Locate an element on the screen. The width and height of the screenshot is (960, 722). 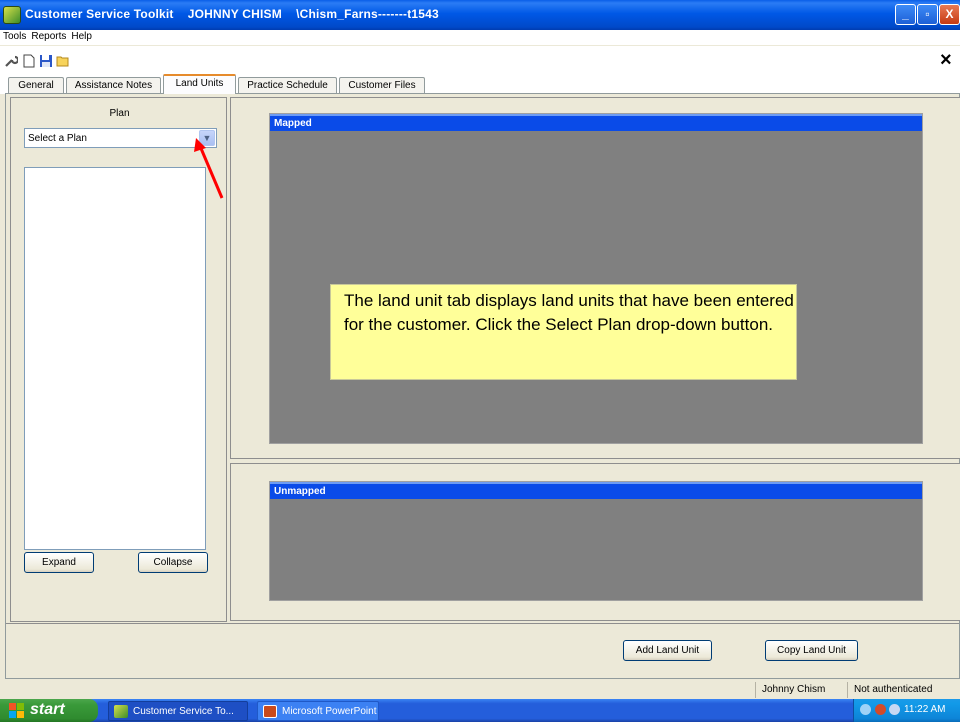
plan-select: Select a Plan ▼ is located at coordinates (120, 138).